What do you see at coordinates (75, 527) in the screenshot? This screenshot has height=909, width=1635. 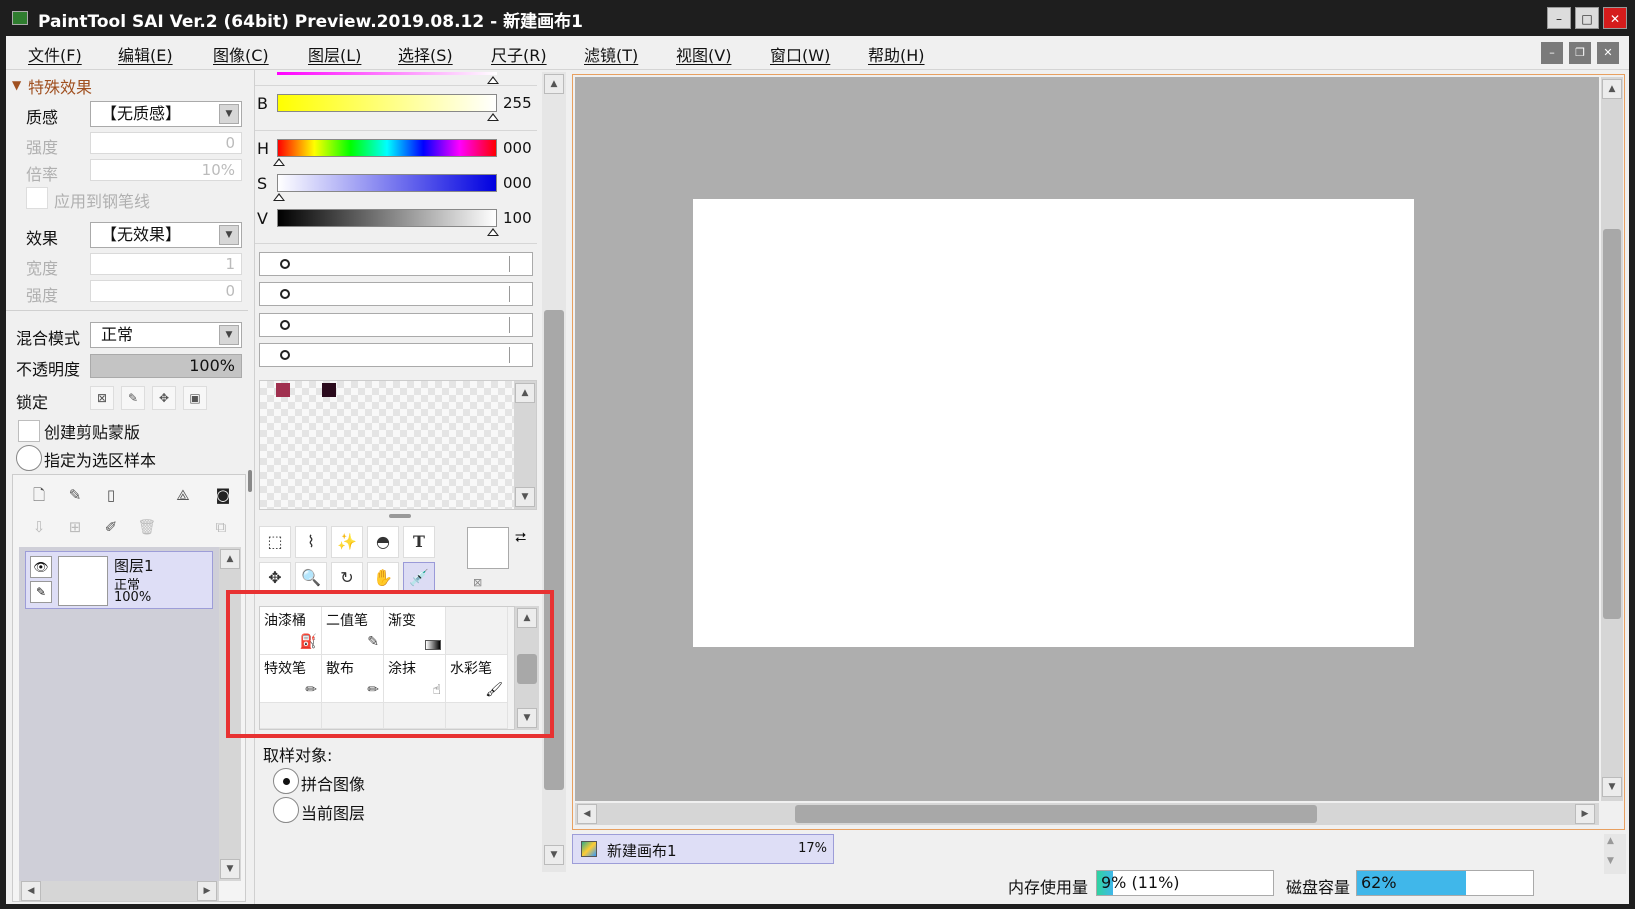 I see `merge-down-icon: ⊞` at bounding box center [75, 527].